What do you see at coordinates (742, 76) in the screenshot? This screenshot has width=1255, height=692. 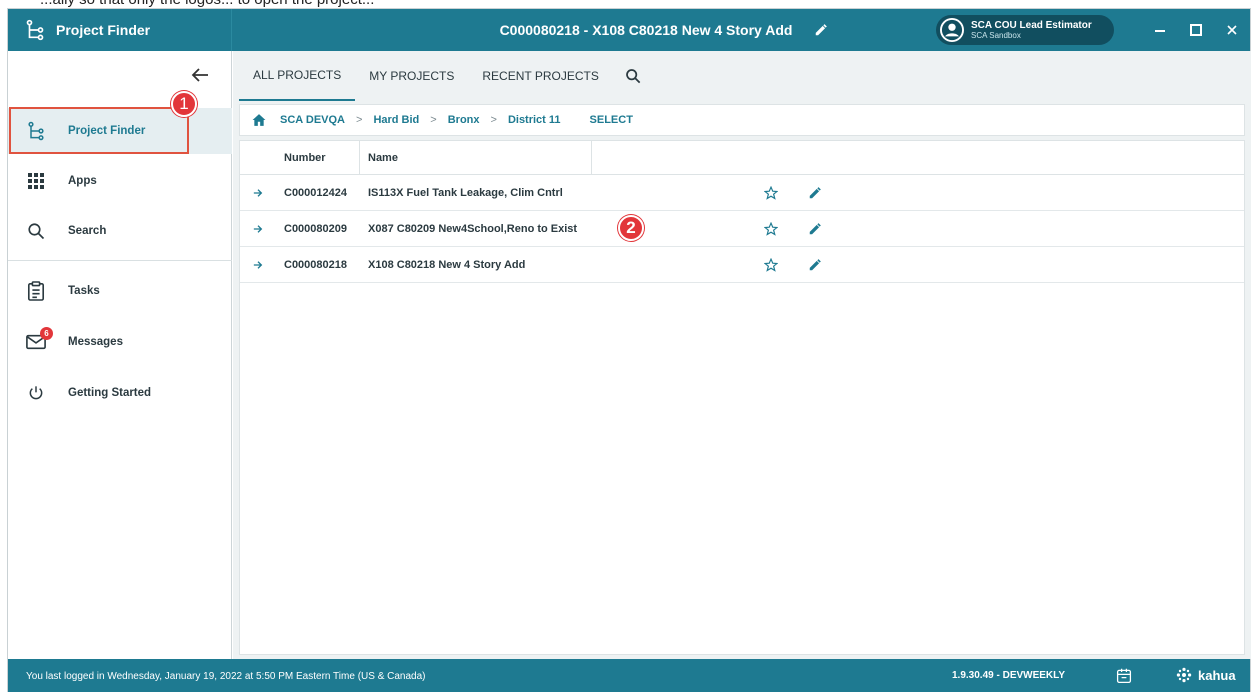 I see `project-tabs: ALL PROJECTS MY PROJECTS RECENT PROJECTS` at bounding box center [742, 76].